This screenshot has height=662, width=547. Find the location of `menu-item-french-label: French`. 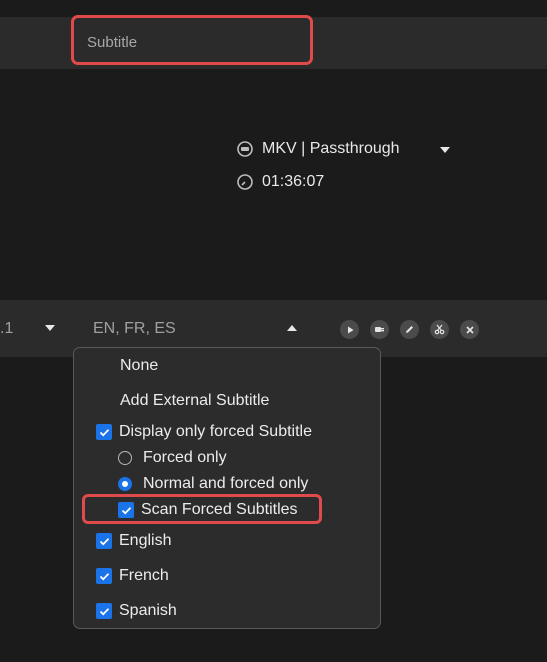

menu-item-french-label: French is located at coordinates (144, 575).